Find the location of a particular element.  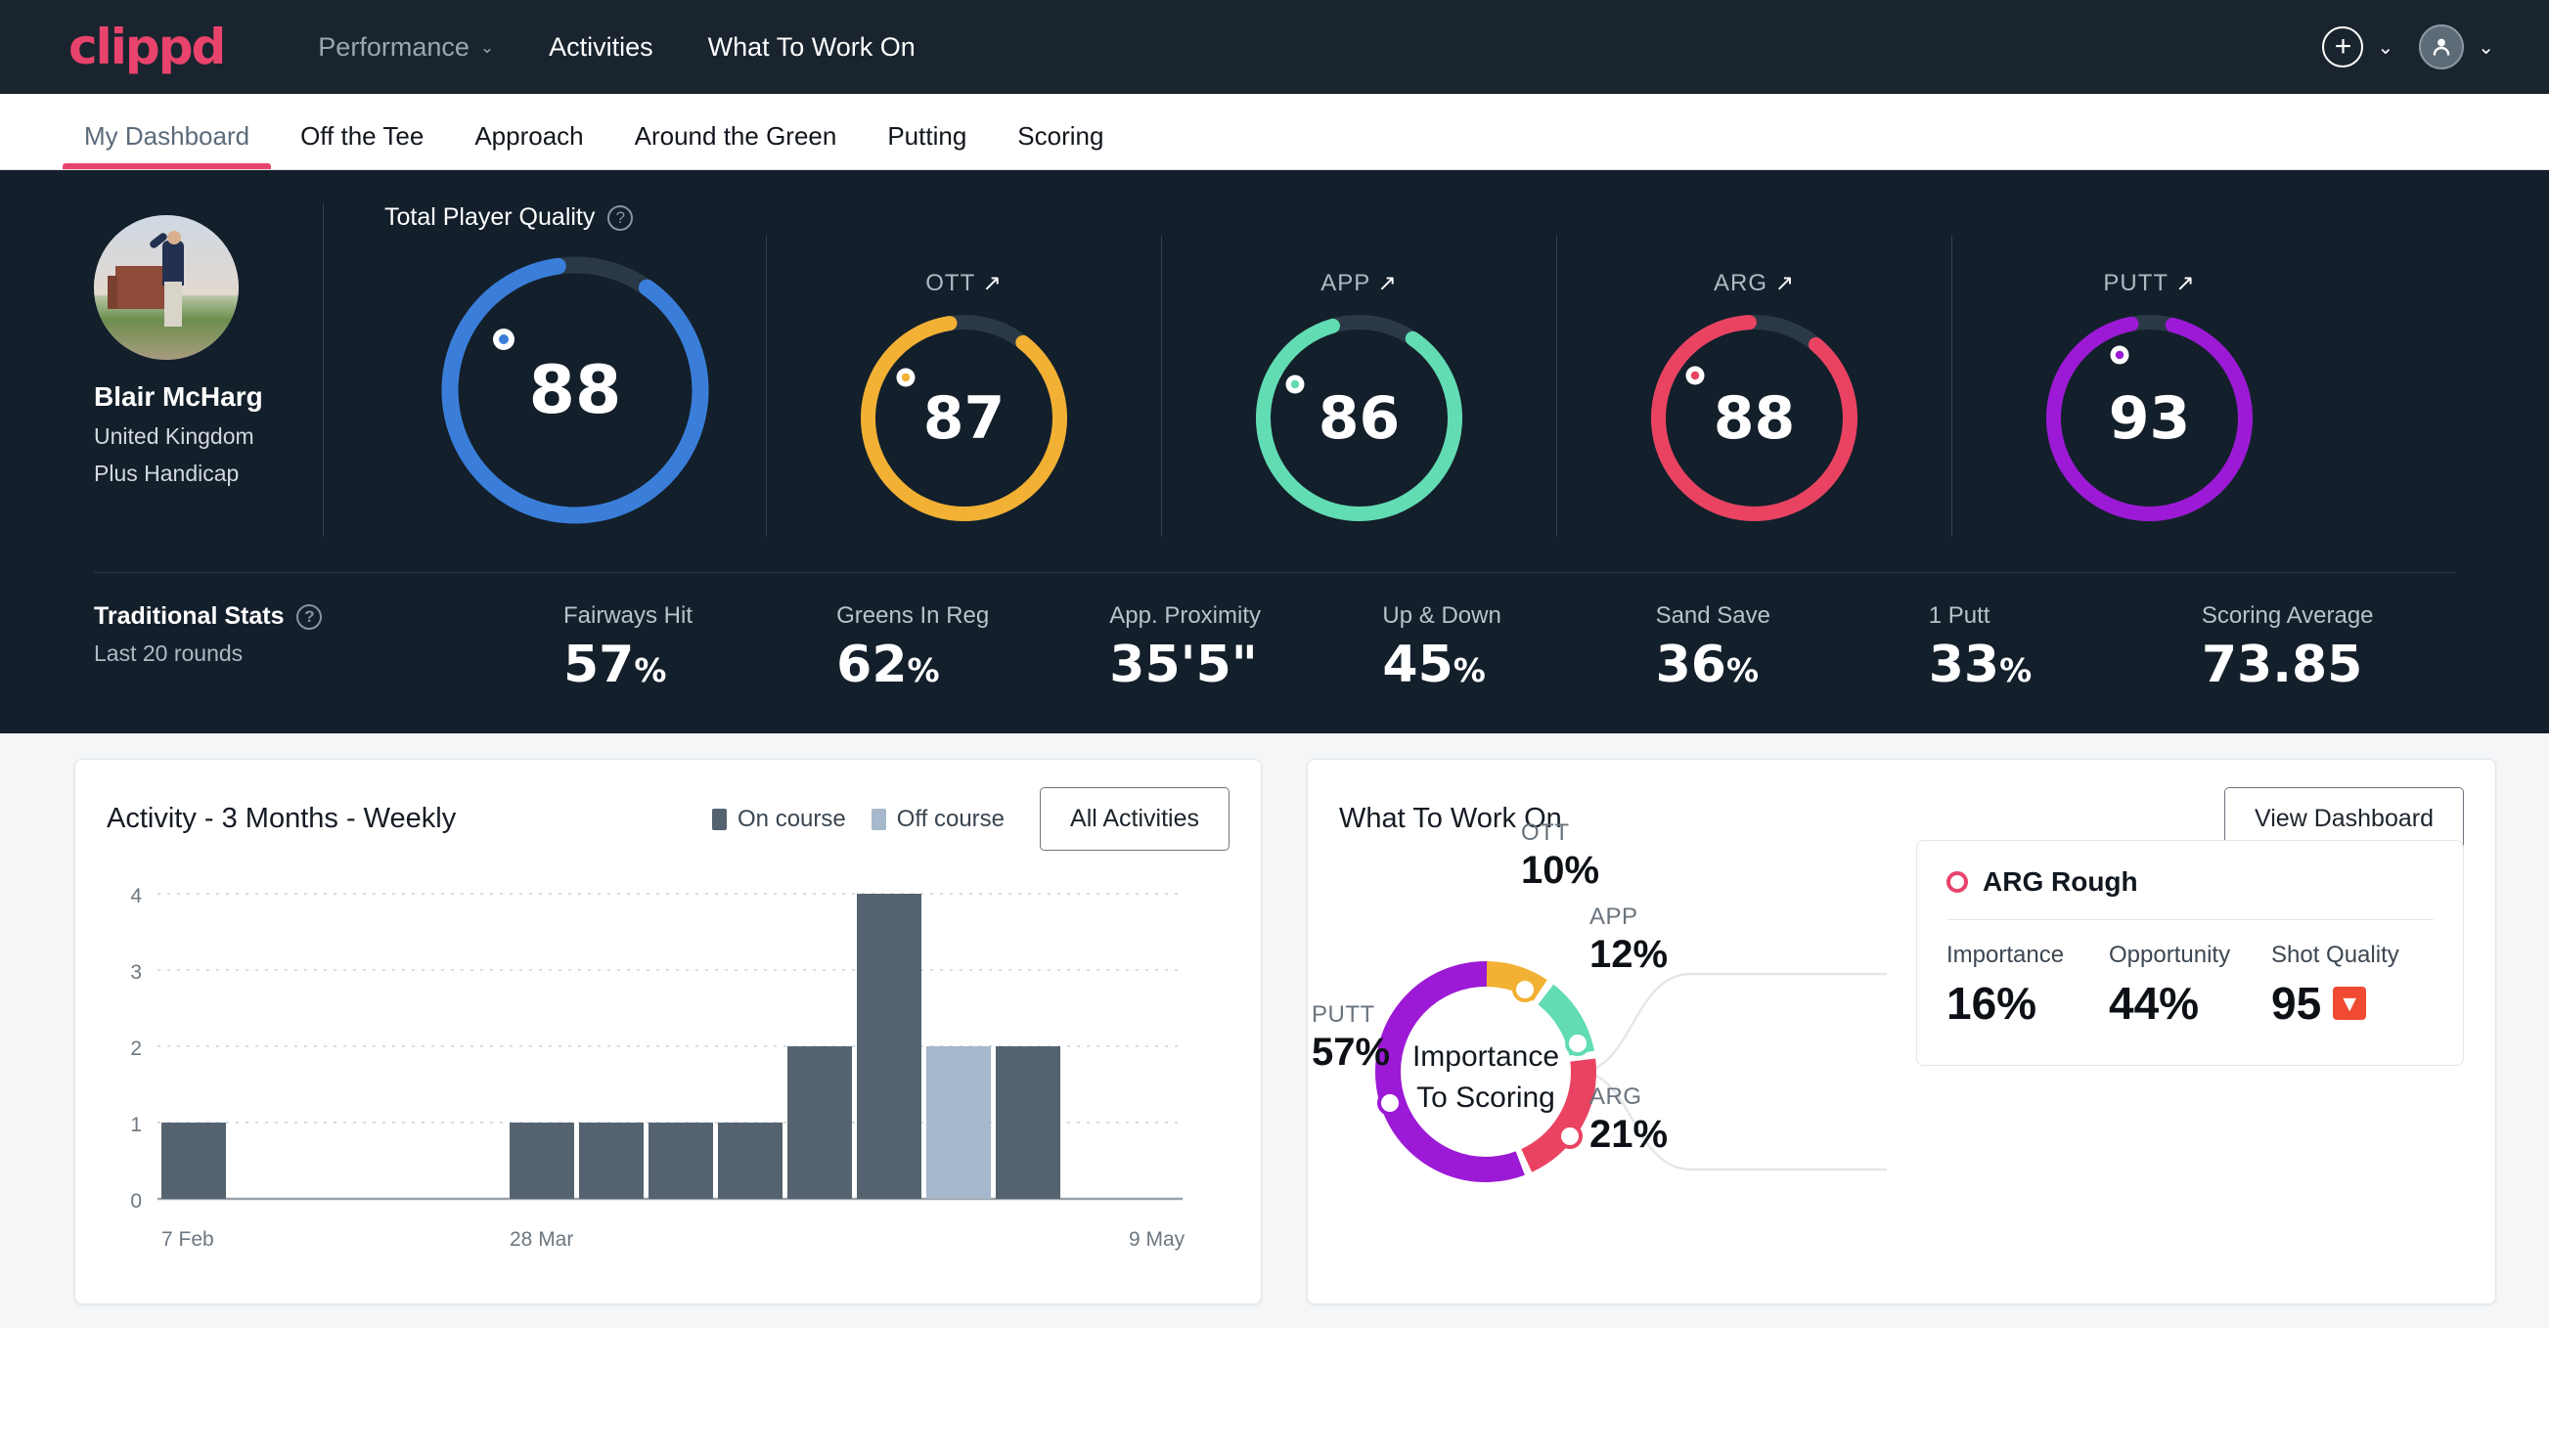

nav-item-performance: Performance ⌄ is located at coordinates (406, 47).